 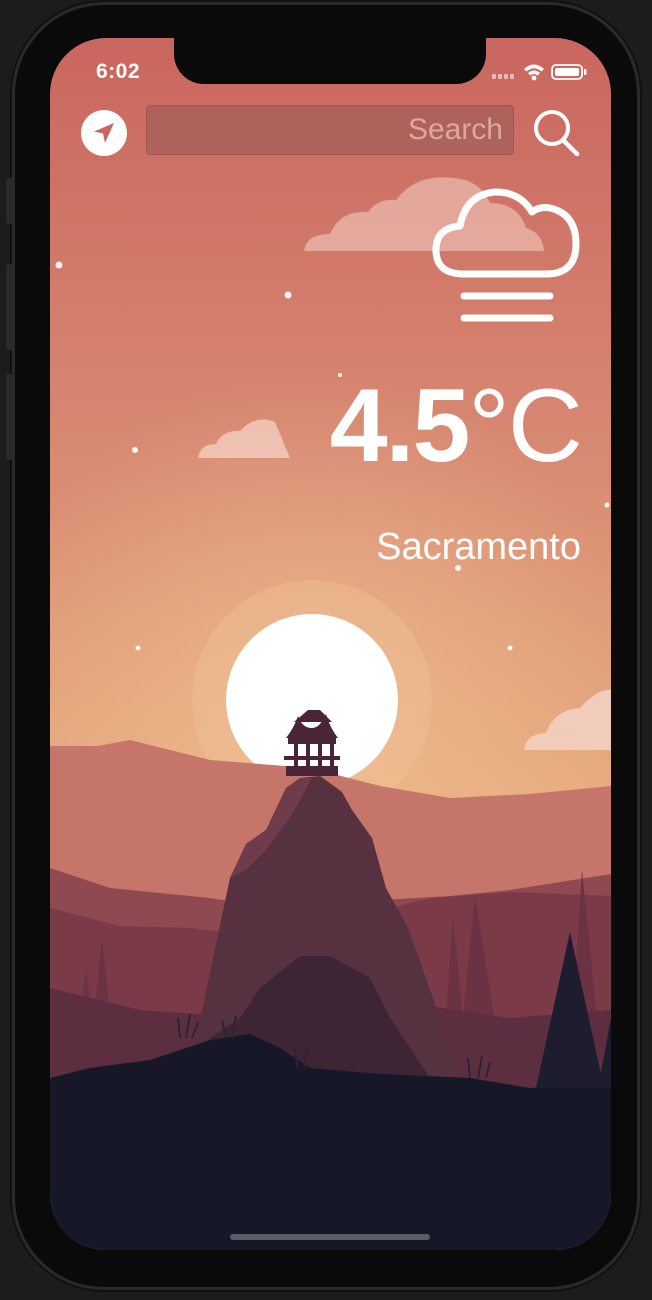 What do you see at coordinates (312, 700) in the screenshot?
I see `sun` at bounding box center [312, 700].